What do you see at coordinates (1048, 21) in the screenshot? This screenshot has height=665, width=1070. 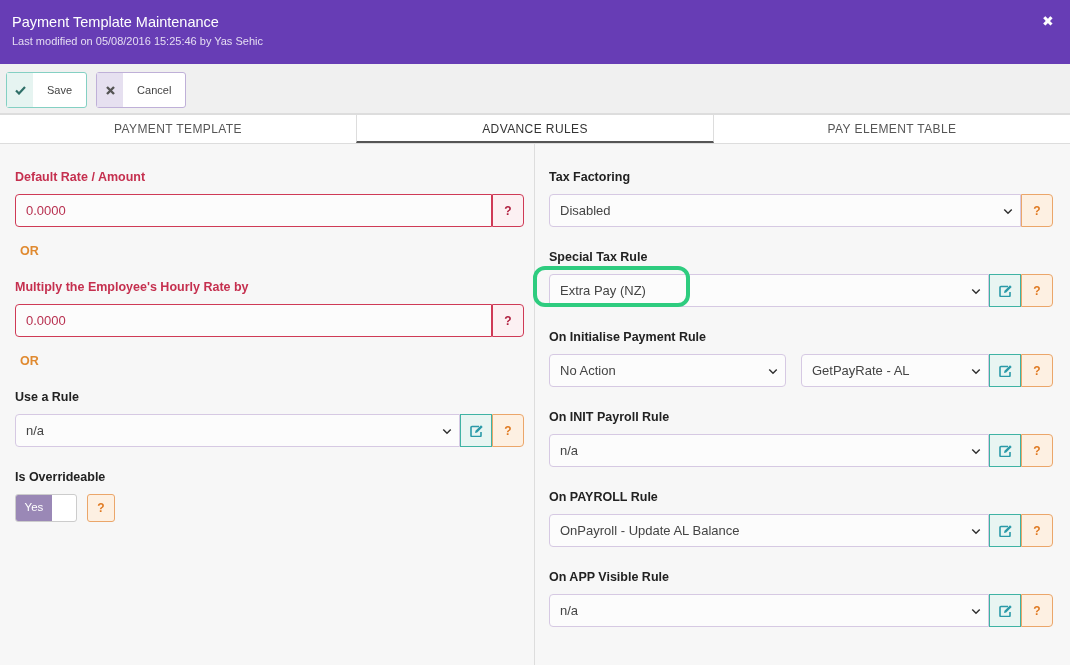 I see `close-button: ✖` at bounding box center [1048, 21].